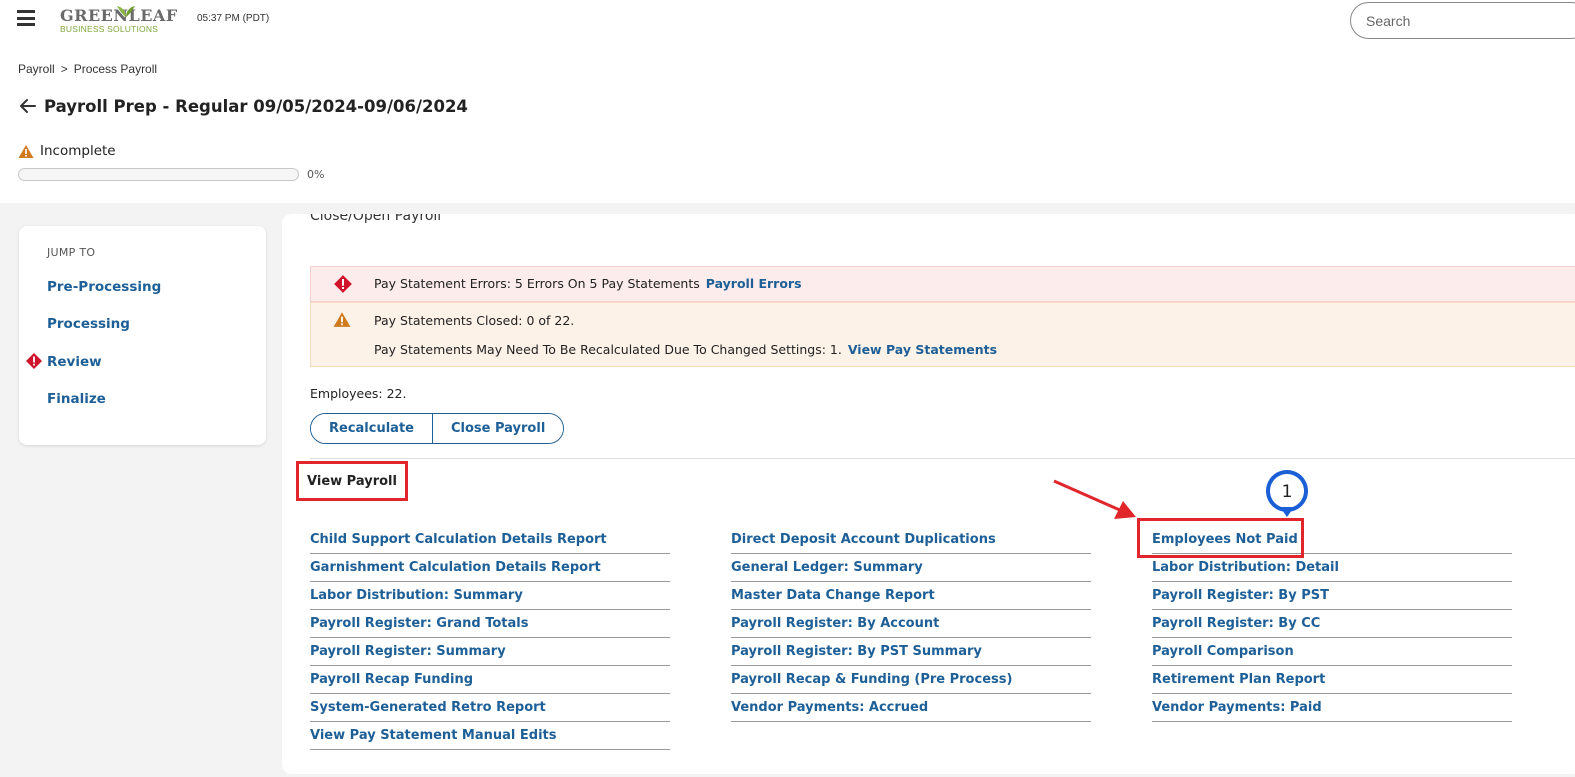  I want to click on arrow-left-icon, so click(28, 106).